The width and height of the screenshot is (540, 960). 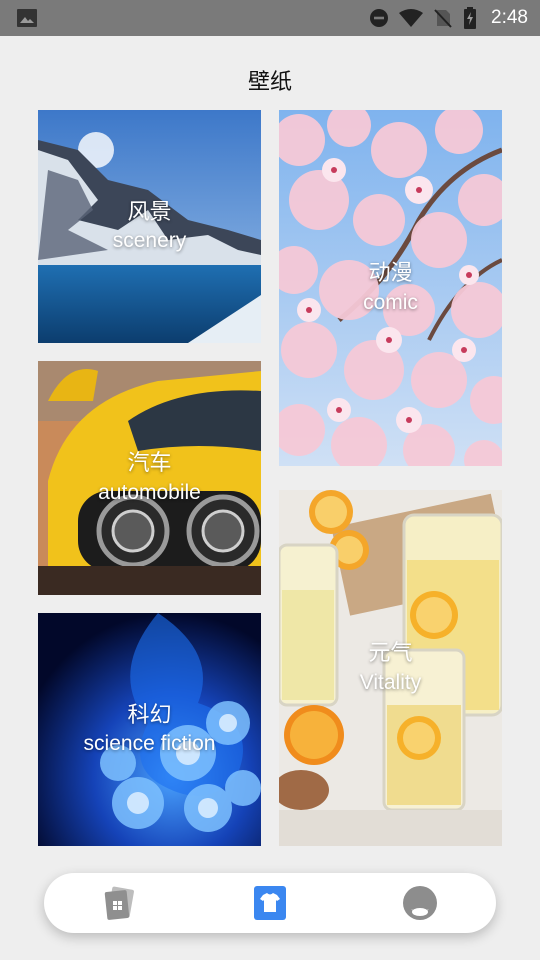 What do you see at coordinates (379, 18) in the screenshot?
I see `do-not-disturb-icon` at bounding box center [379, 18].